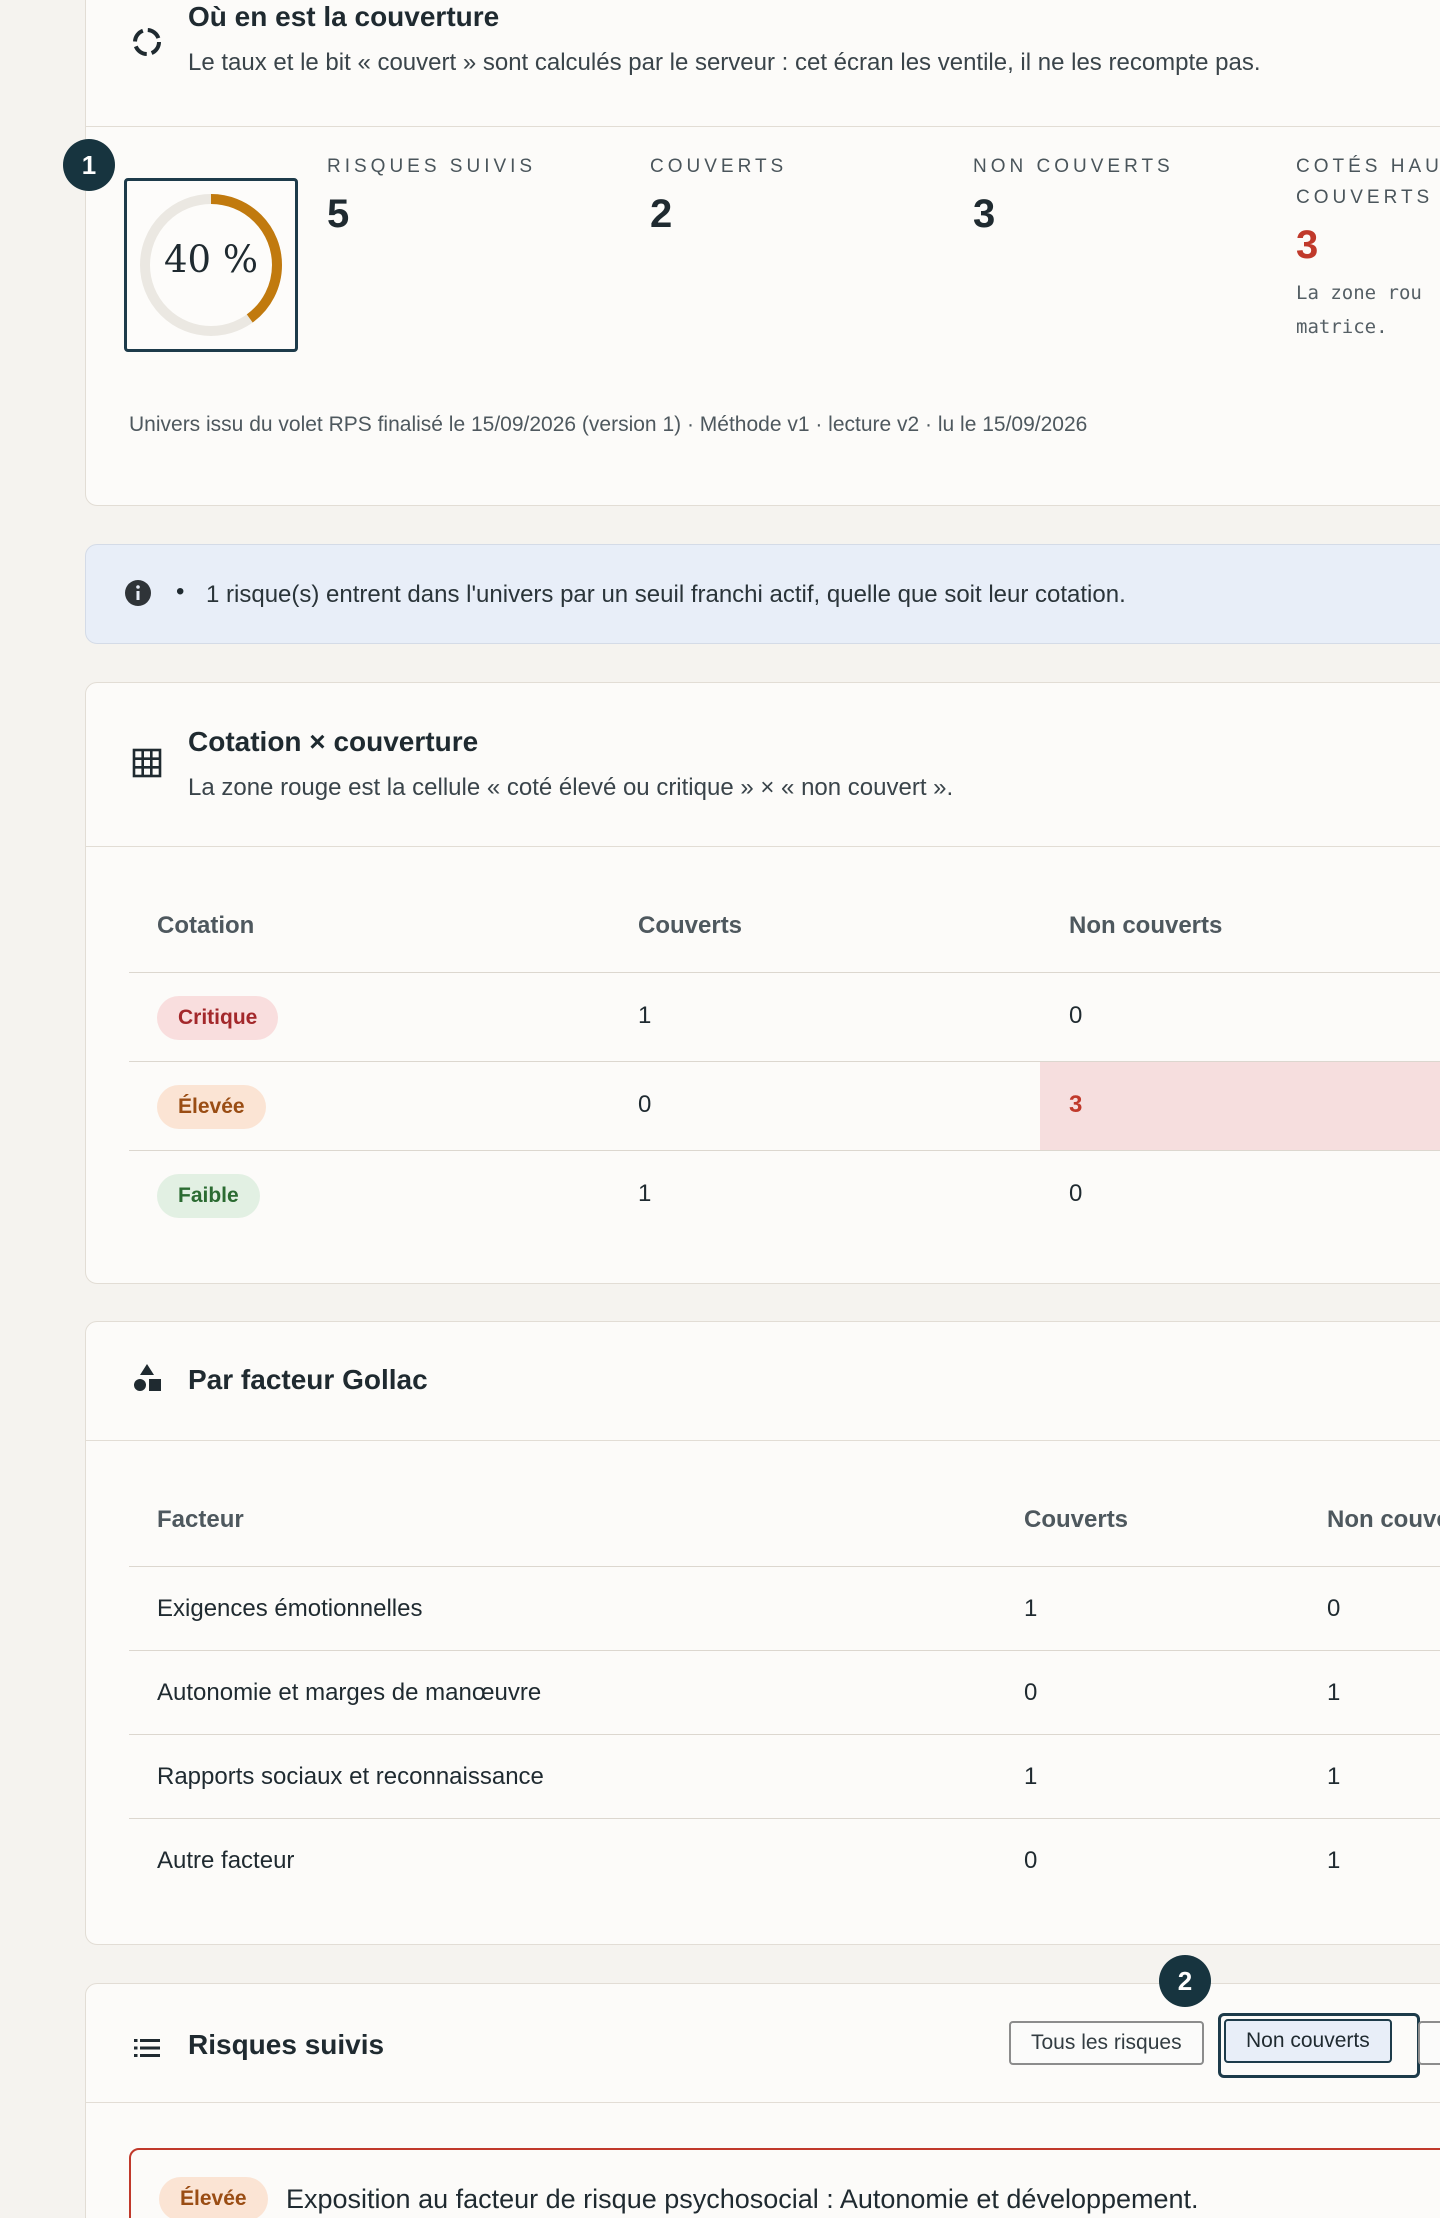 The height and width of the screenshot is (2218, 1440). Describe the element at coordinates (477, 194) in the screenshot. I see `stat-risques-suivis: RISQUES SUIVIS 5` at that location.